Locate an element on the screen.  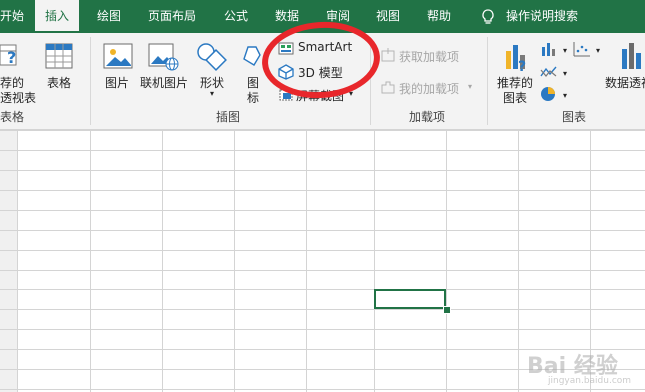
group-label-illustrations: 插图 is located at coordinates (228, 117).